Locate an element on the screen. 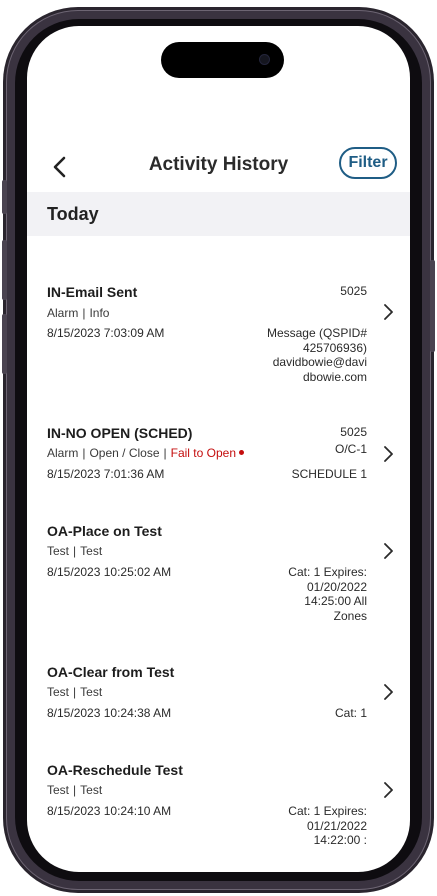  navigation-bar: Activity History Filter is located at coordinates (218, 167).